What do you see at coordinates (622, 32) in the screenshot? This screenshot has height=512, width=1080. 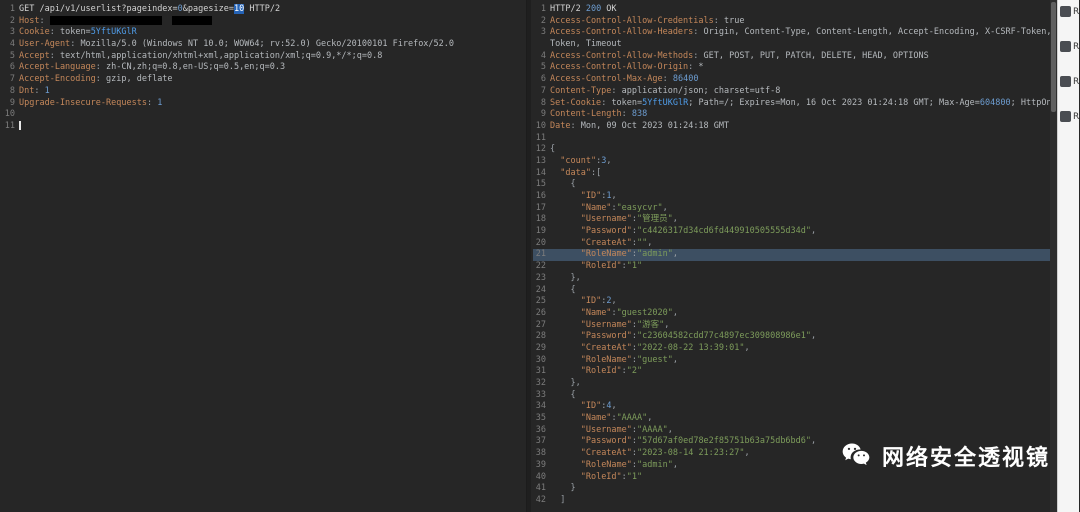 I see `code-token: Access-Control-Allow-Headers` at bounding box center [622, 32].